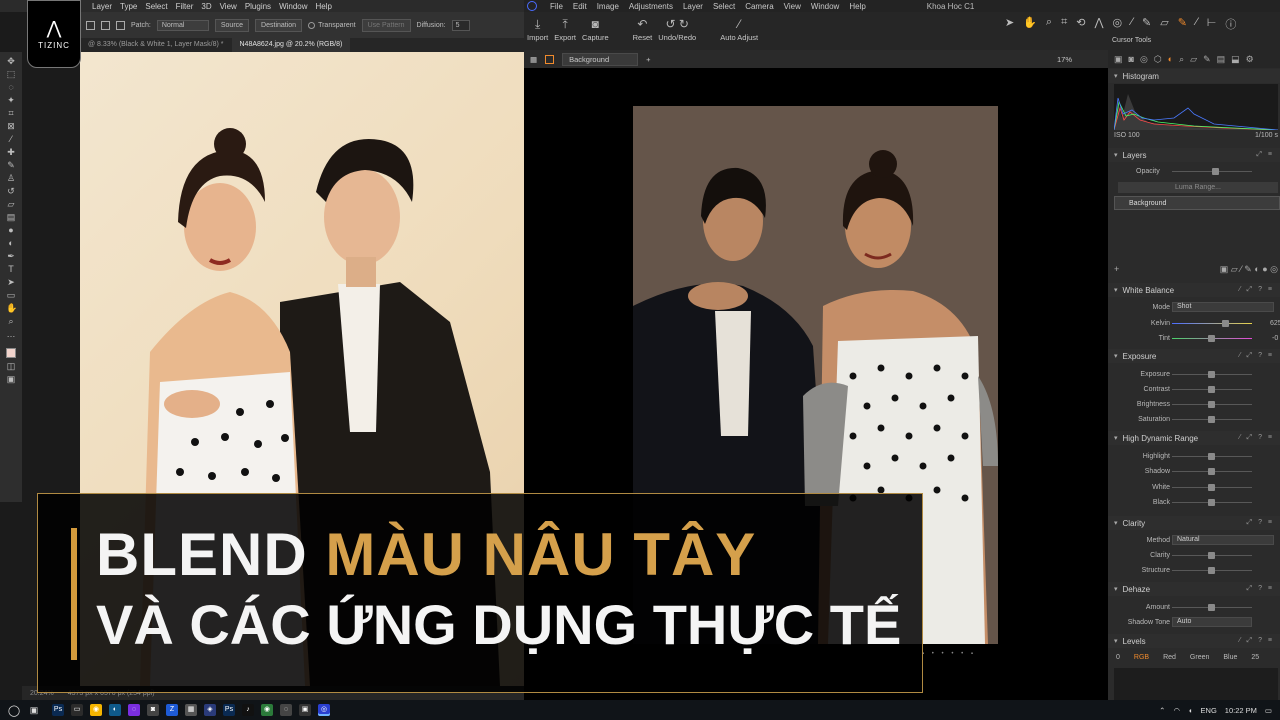 The height and width of the screenshot is (720, 1280). Describe the element at coordinates (1194, 641) in the screenshot. I see `levels-header: Levels ⁄ ⤢ ? ≡` at that location.